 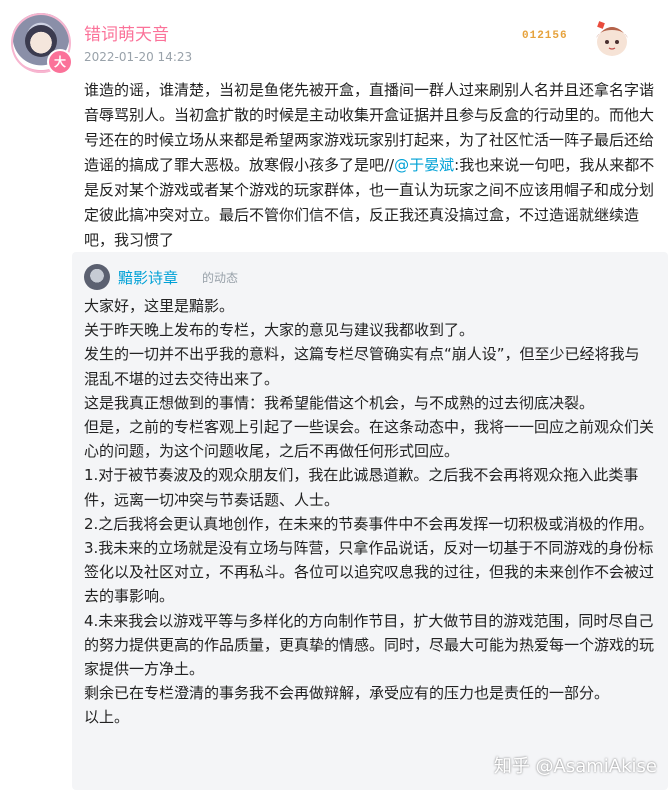 What do you see at coordinates (97, 277) in the screenshot?
I see `repost-author-avatar` at bounding box center [97, 277].